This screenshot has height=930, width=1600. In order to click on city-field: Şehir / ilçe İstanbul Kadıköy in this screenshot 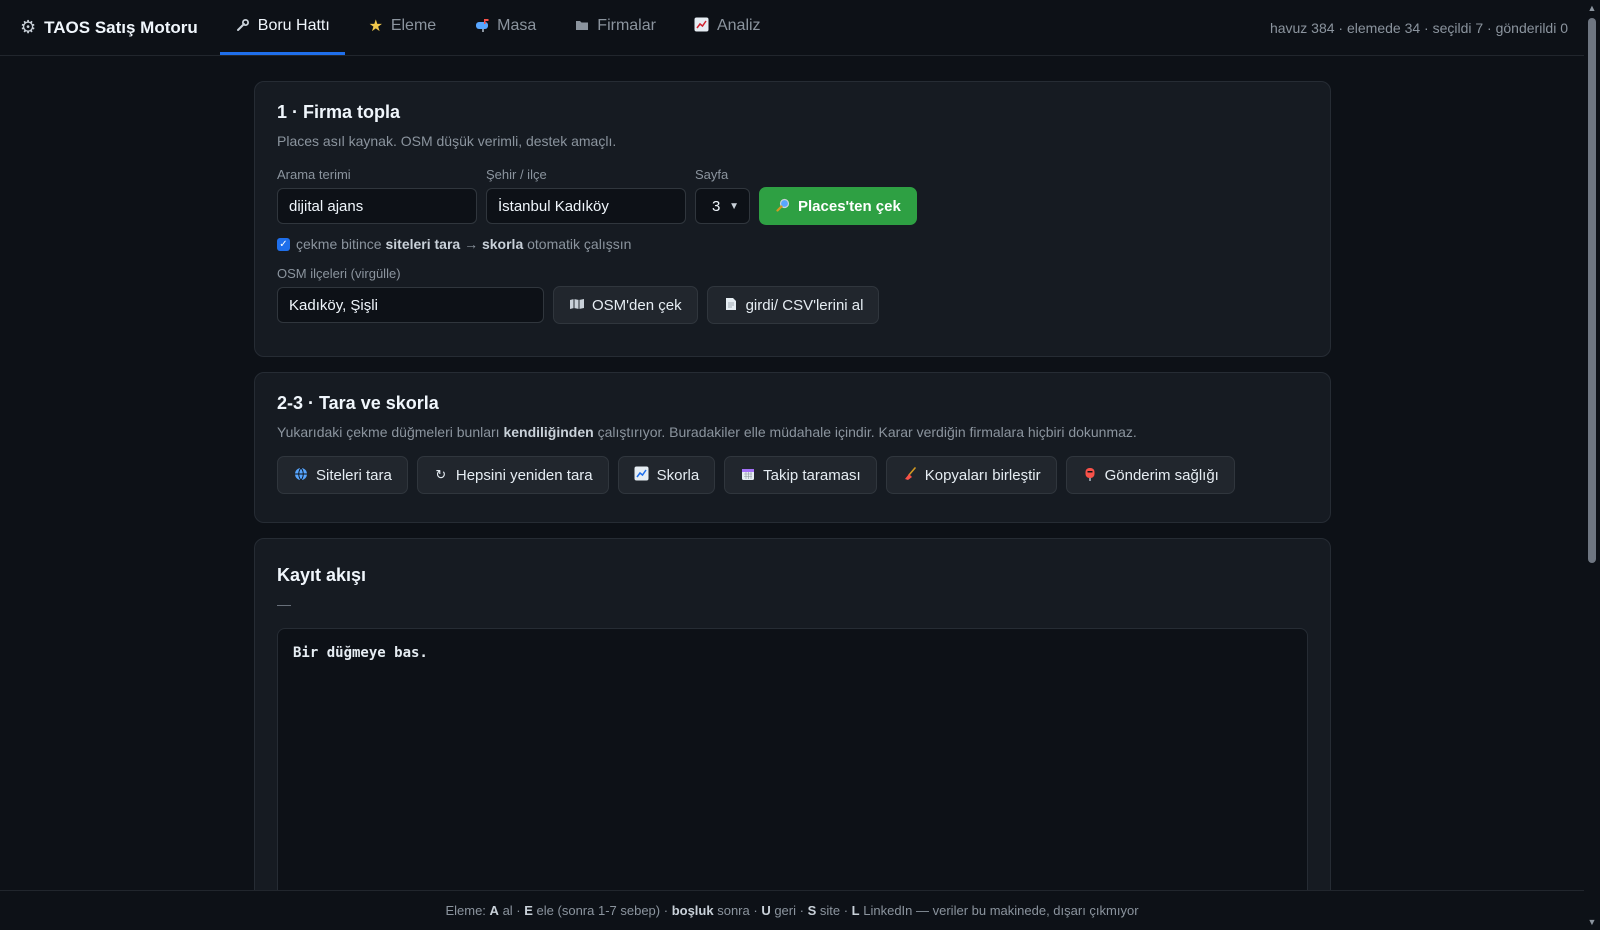, I will do `click(586, 195)`.